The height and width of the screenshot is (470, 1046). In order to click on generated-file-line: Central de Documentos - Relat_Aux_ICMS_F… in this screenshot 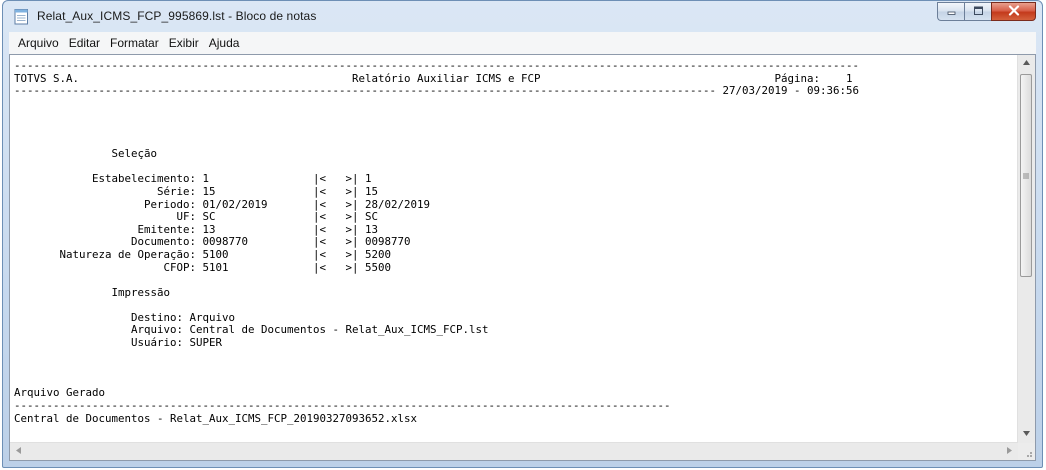, I will do `click(216, 418)`.